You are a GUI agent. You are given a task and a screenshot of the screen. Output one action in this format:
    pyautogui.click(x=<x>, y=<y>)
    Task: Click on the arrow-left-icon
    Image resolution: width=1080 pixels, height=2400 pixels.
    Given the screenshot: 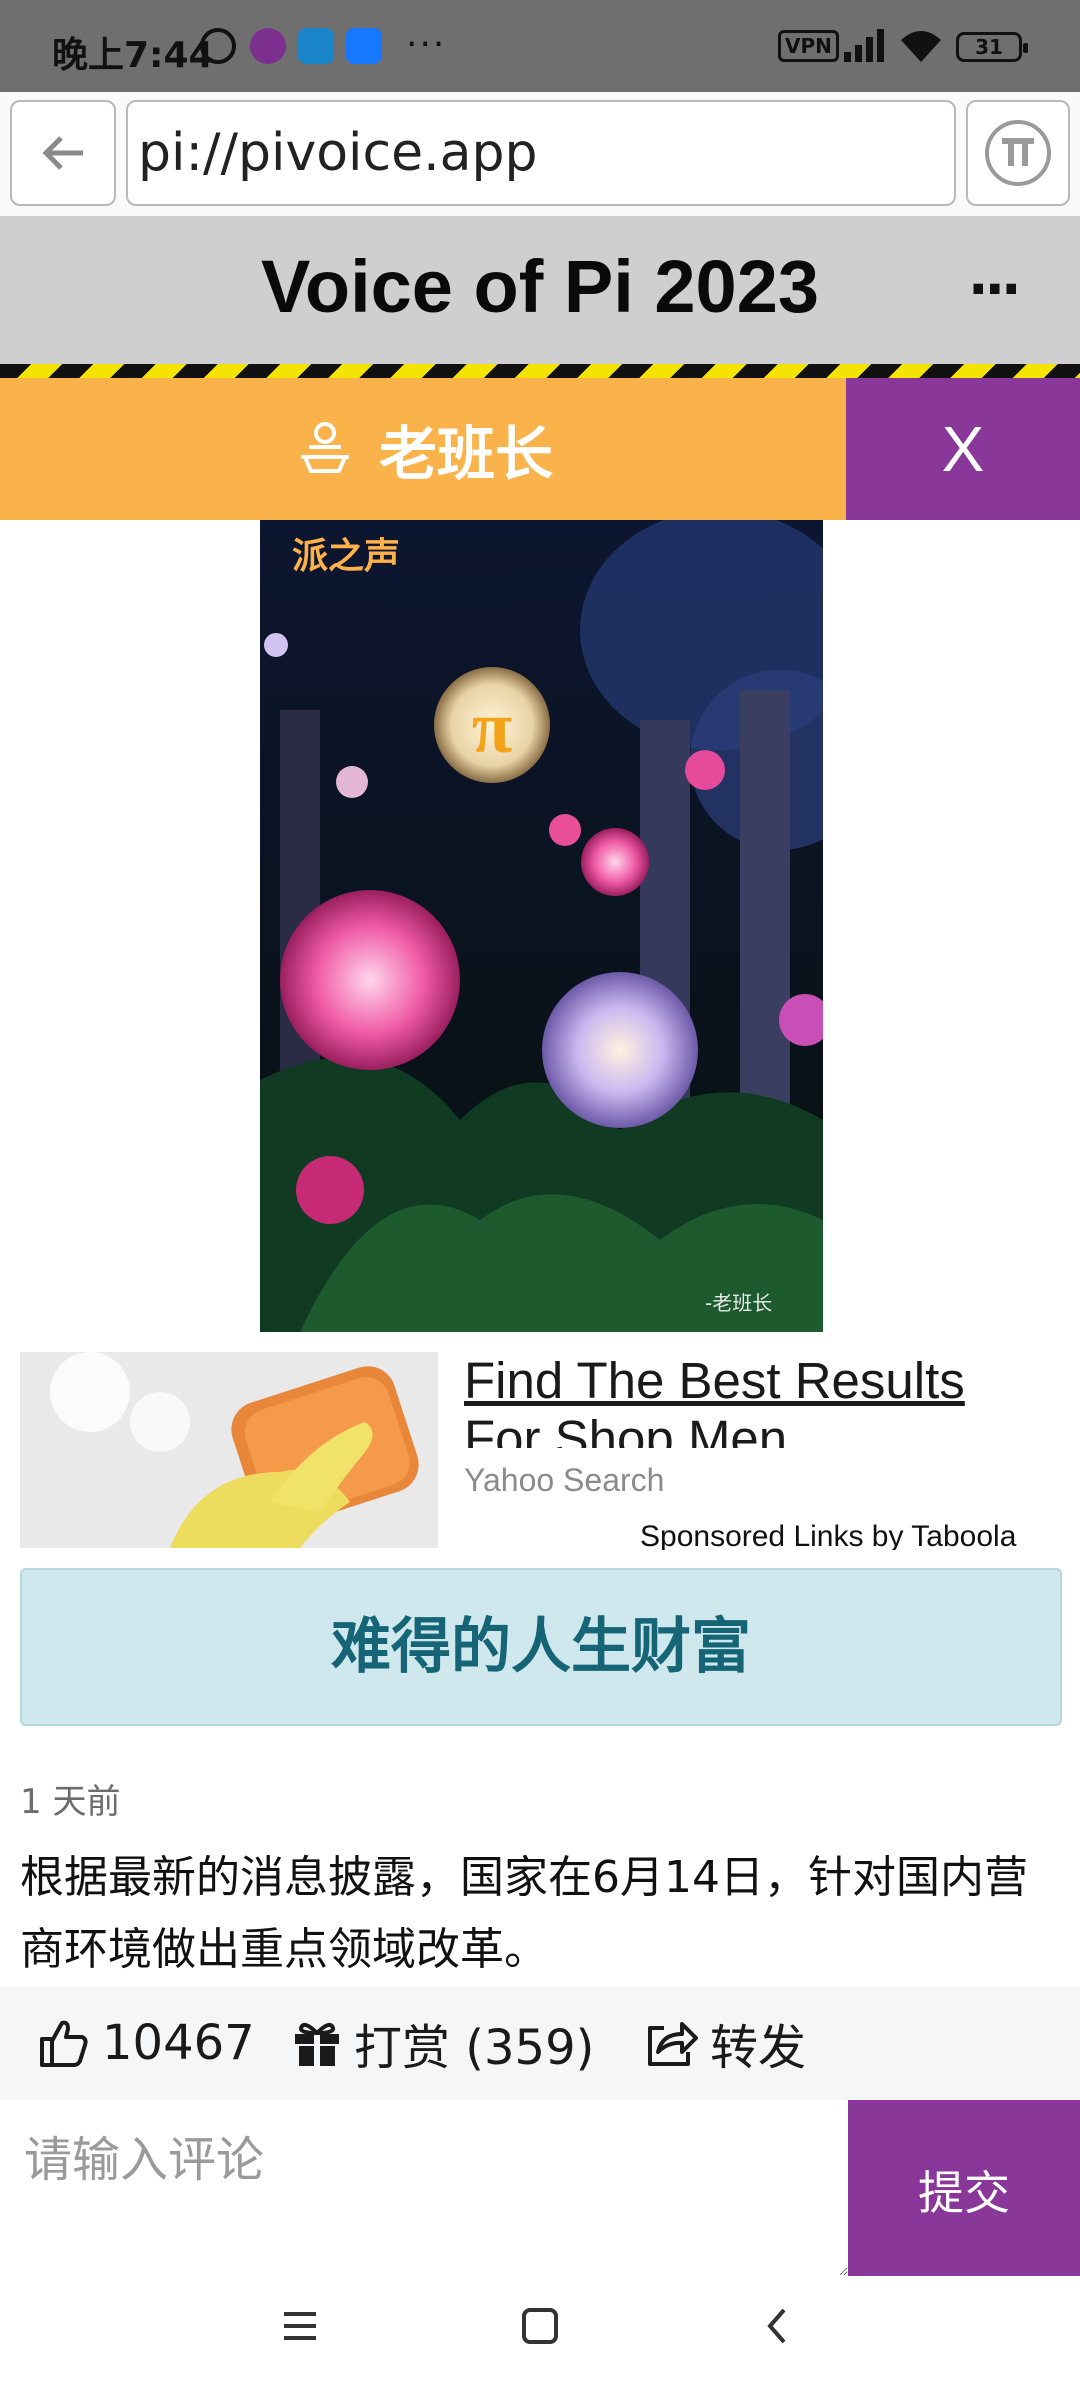 What is the action you would take?
    pyautogui.click(x=62, y=153)
    